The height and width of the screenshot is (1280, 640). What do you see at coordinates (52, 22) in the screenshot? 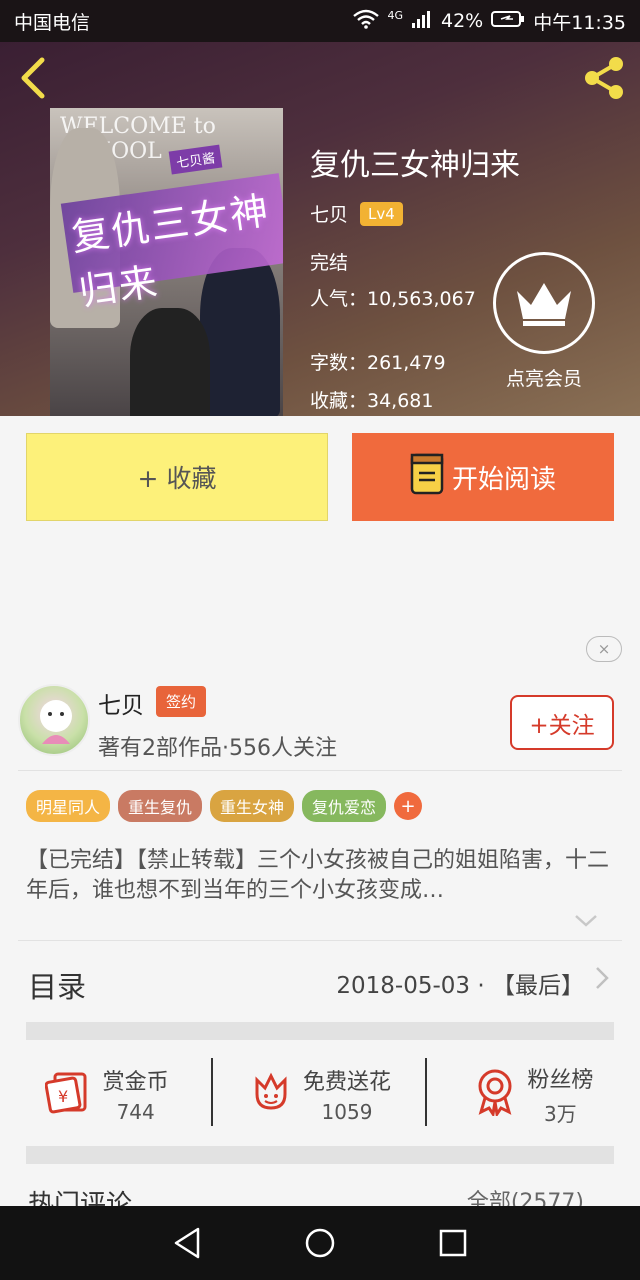
I see `carrier-label: 中国电信` at bounding box center [52, 22].